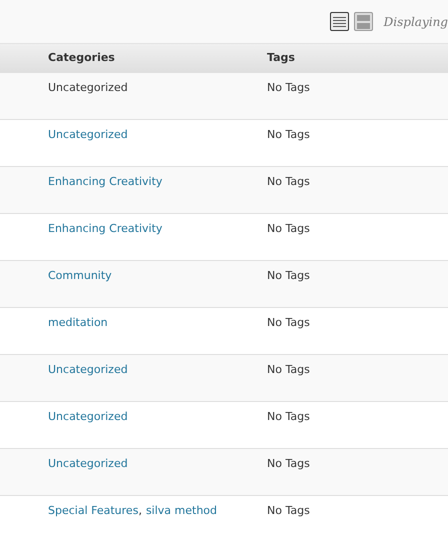 The height and width of the screenshot is (533, 448). I want to click on category-text: Uncategorized, so click(88, 88).